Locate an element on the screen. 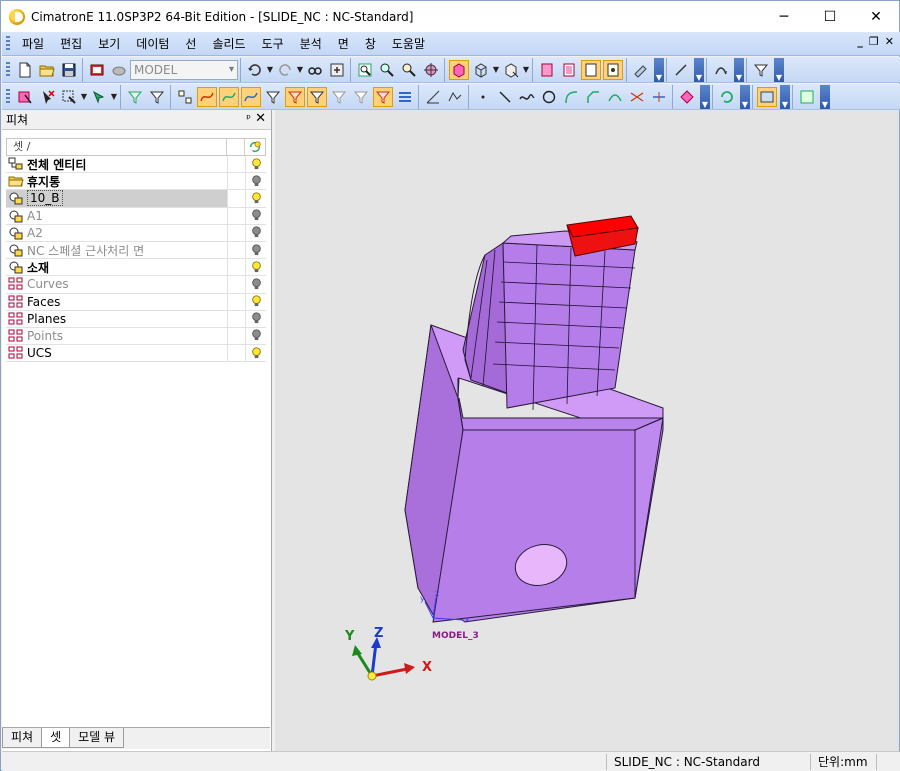 Image resolution: width=900 pixels, height=771 pixels. tree-row: NC 스페셜 근사처리 면 is located at coordinates (136, 250).